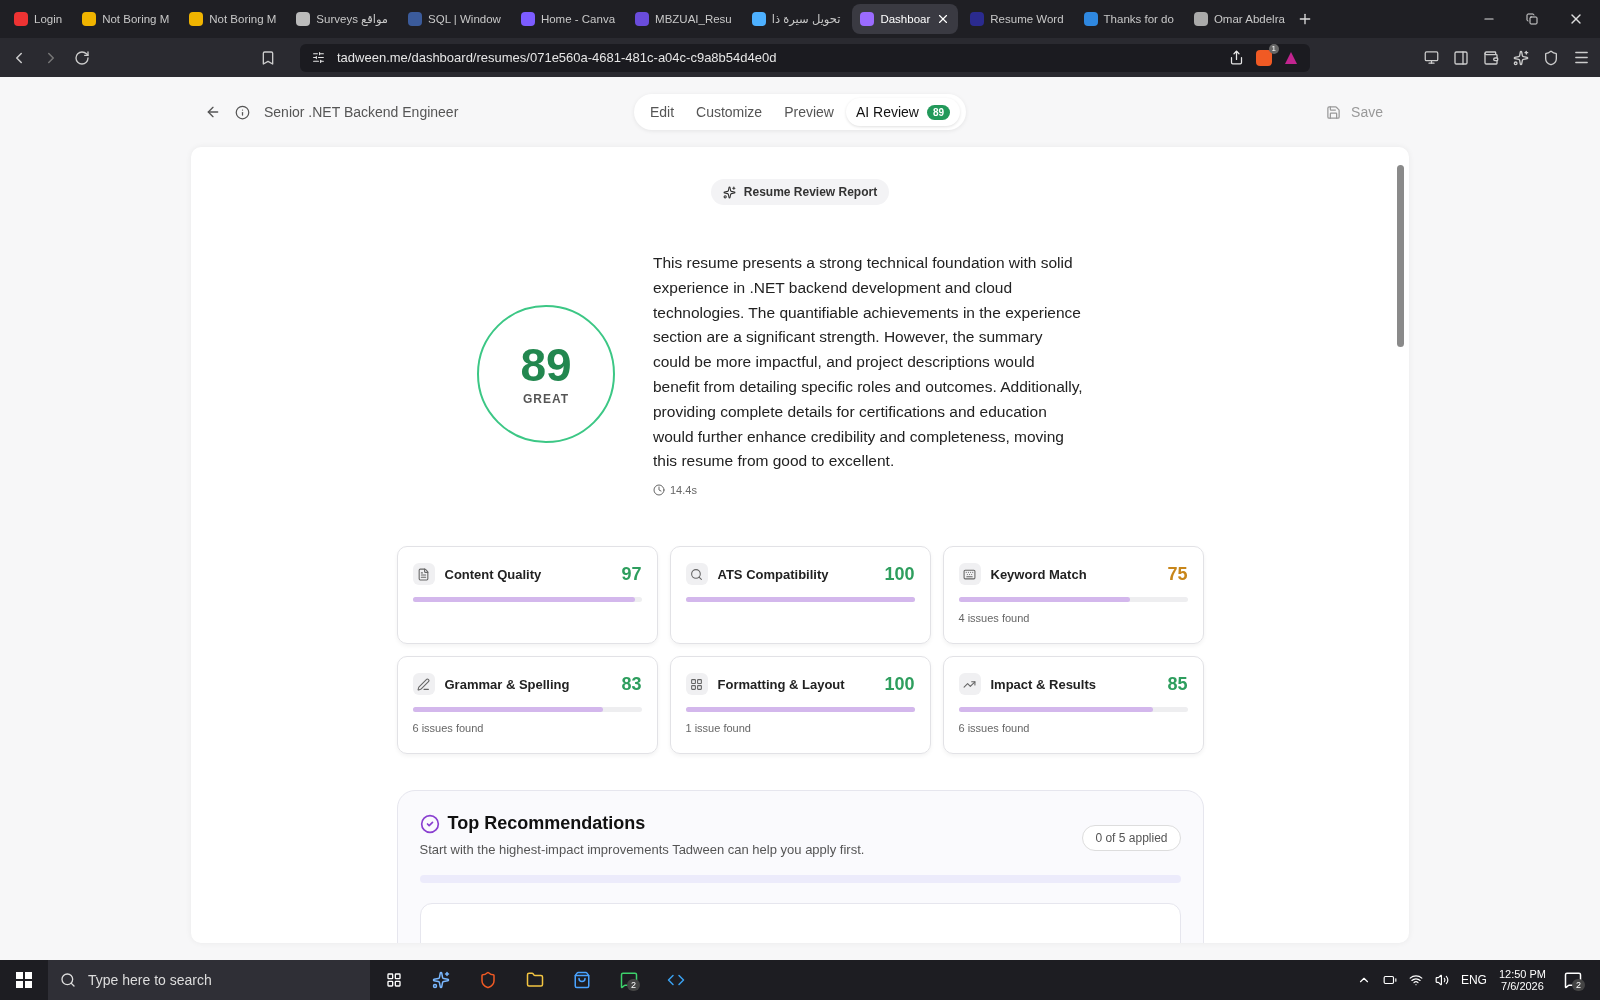 This screenshot has height=1000, width=1600. I want to click on grid-icon, so click(696, 684).